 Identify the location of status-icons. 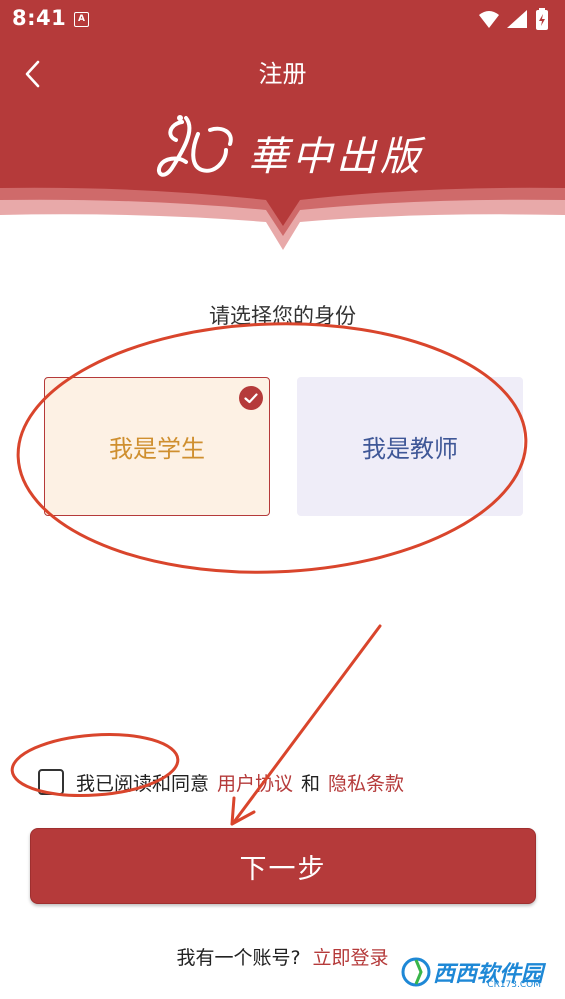
(513, 19).